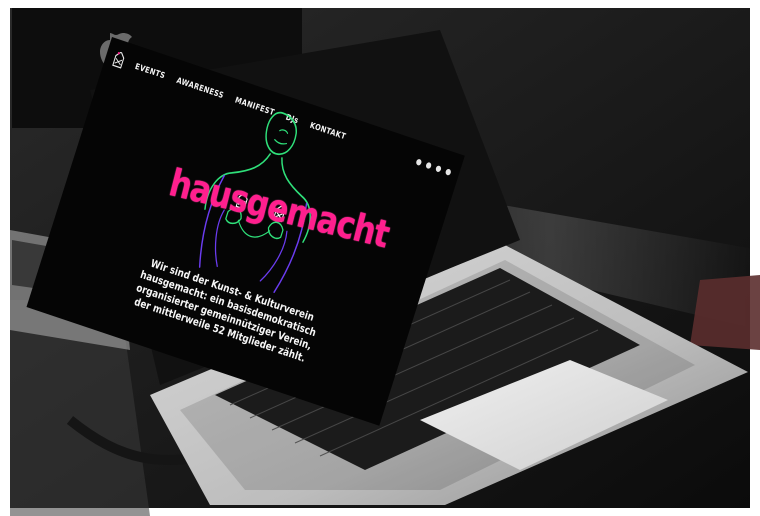 Image resolution: width=760 pixels, height=516 pixels. Describe the element at coordinates (419, 161) in the screenshot. I see `facebook-icon` at that location.